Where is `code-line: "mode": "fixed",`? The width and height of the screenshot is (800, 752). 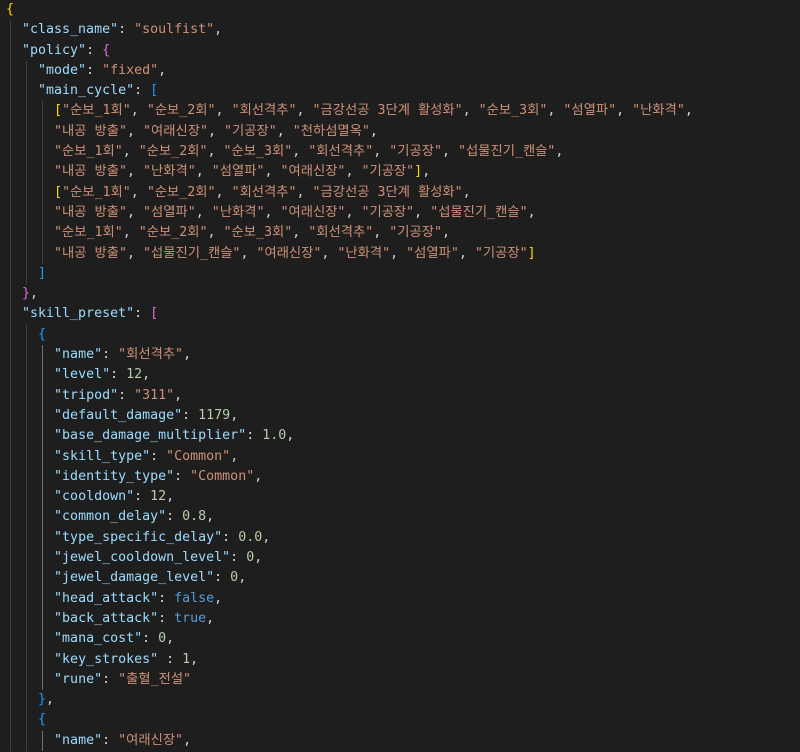 code-line: "mode": "fixed", is located at coordinates (400, 71).